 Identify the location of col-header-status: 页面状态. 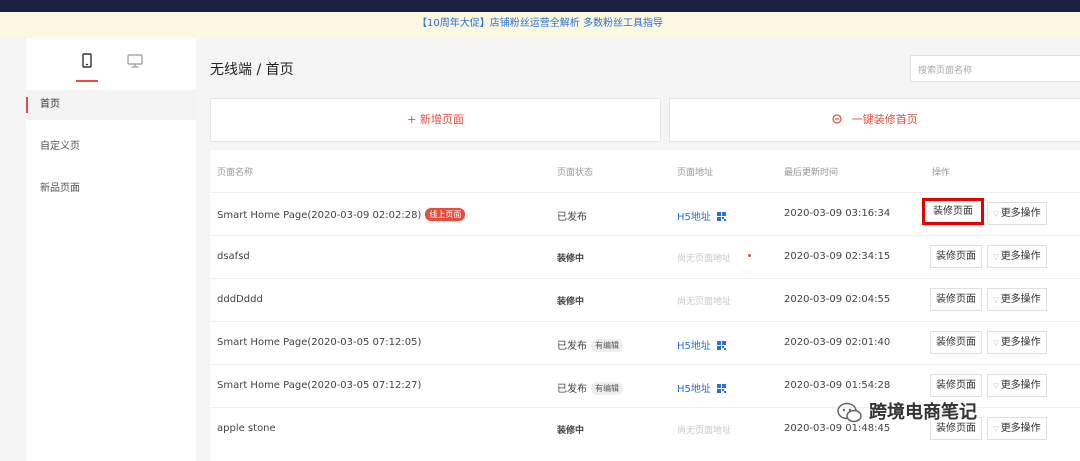
(575, 173).